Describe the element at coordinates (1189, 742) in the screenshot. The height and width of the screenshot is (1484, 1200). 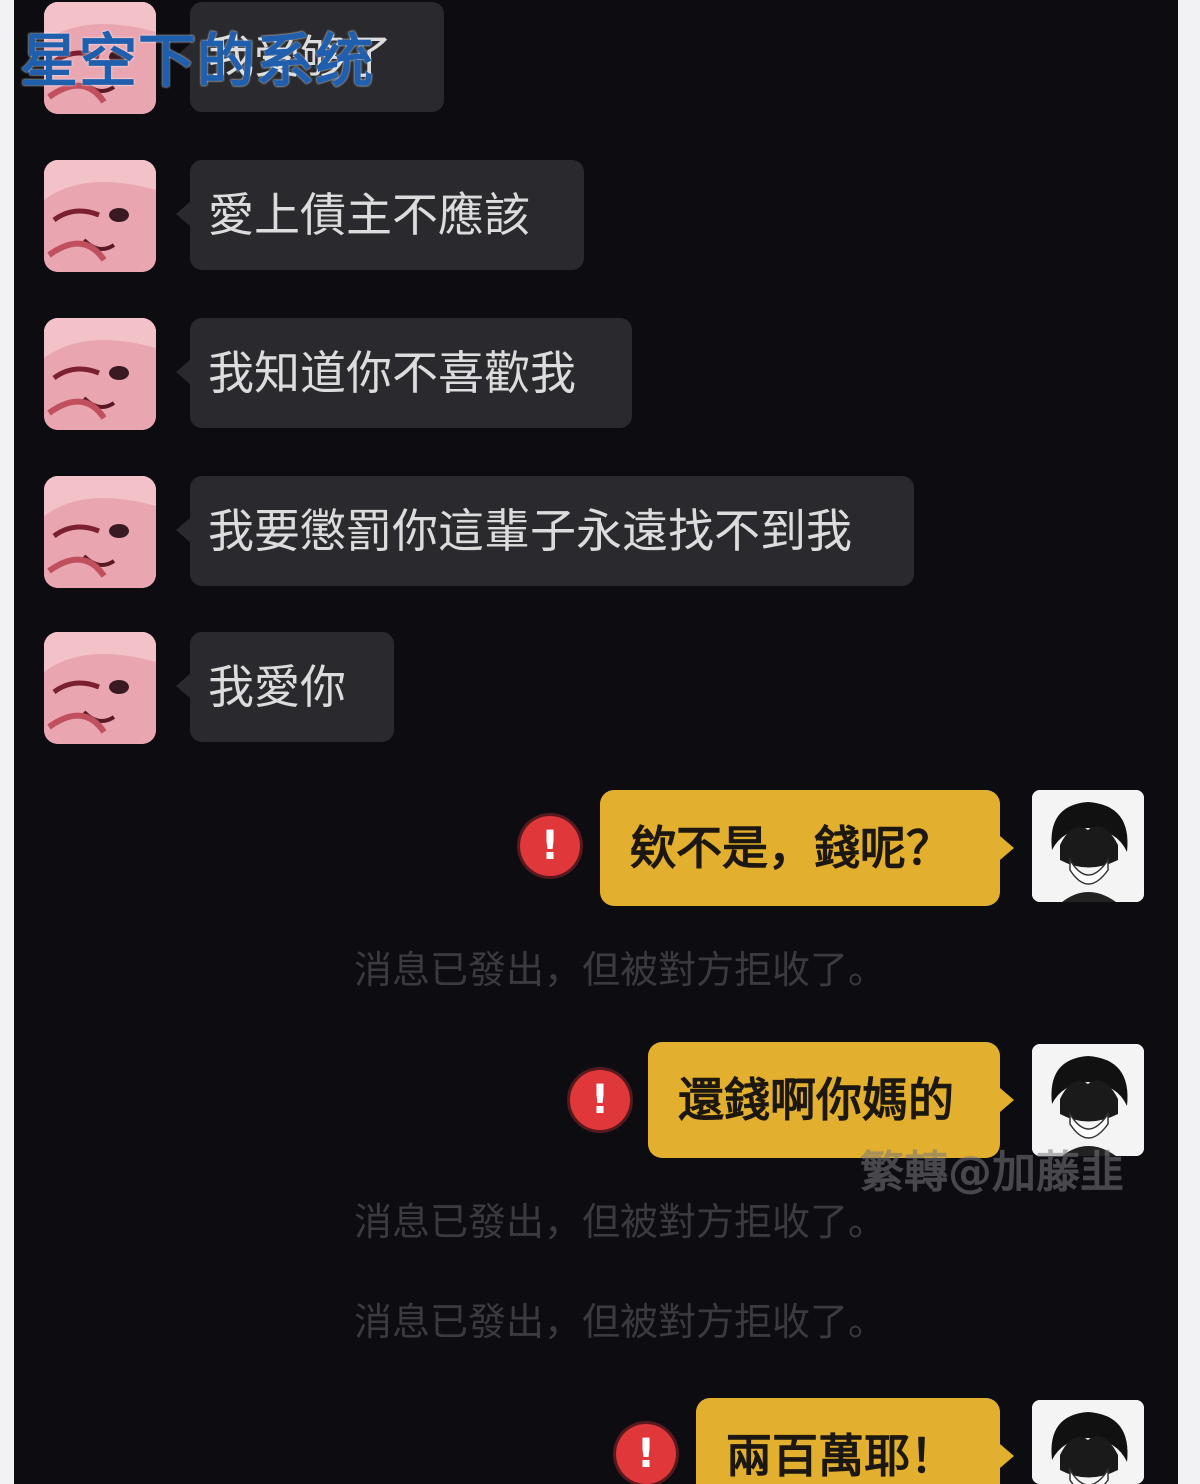
I see `right-border` at that location.